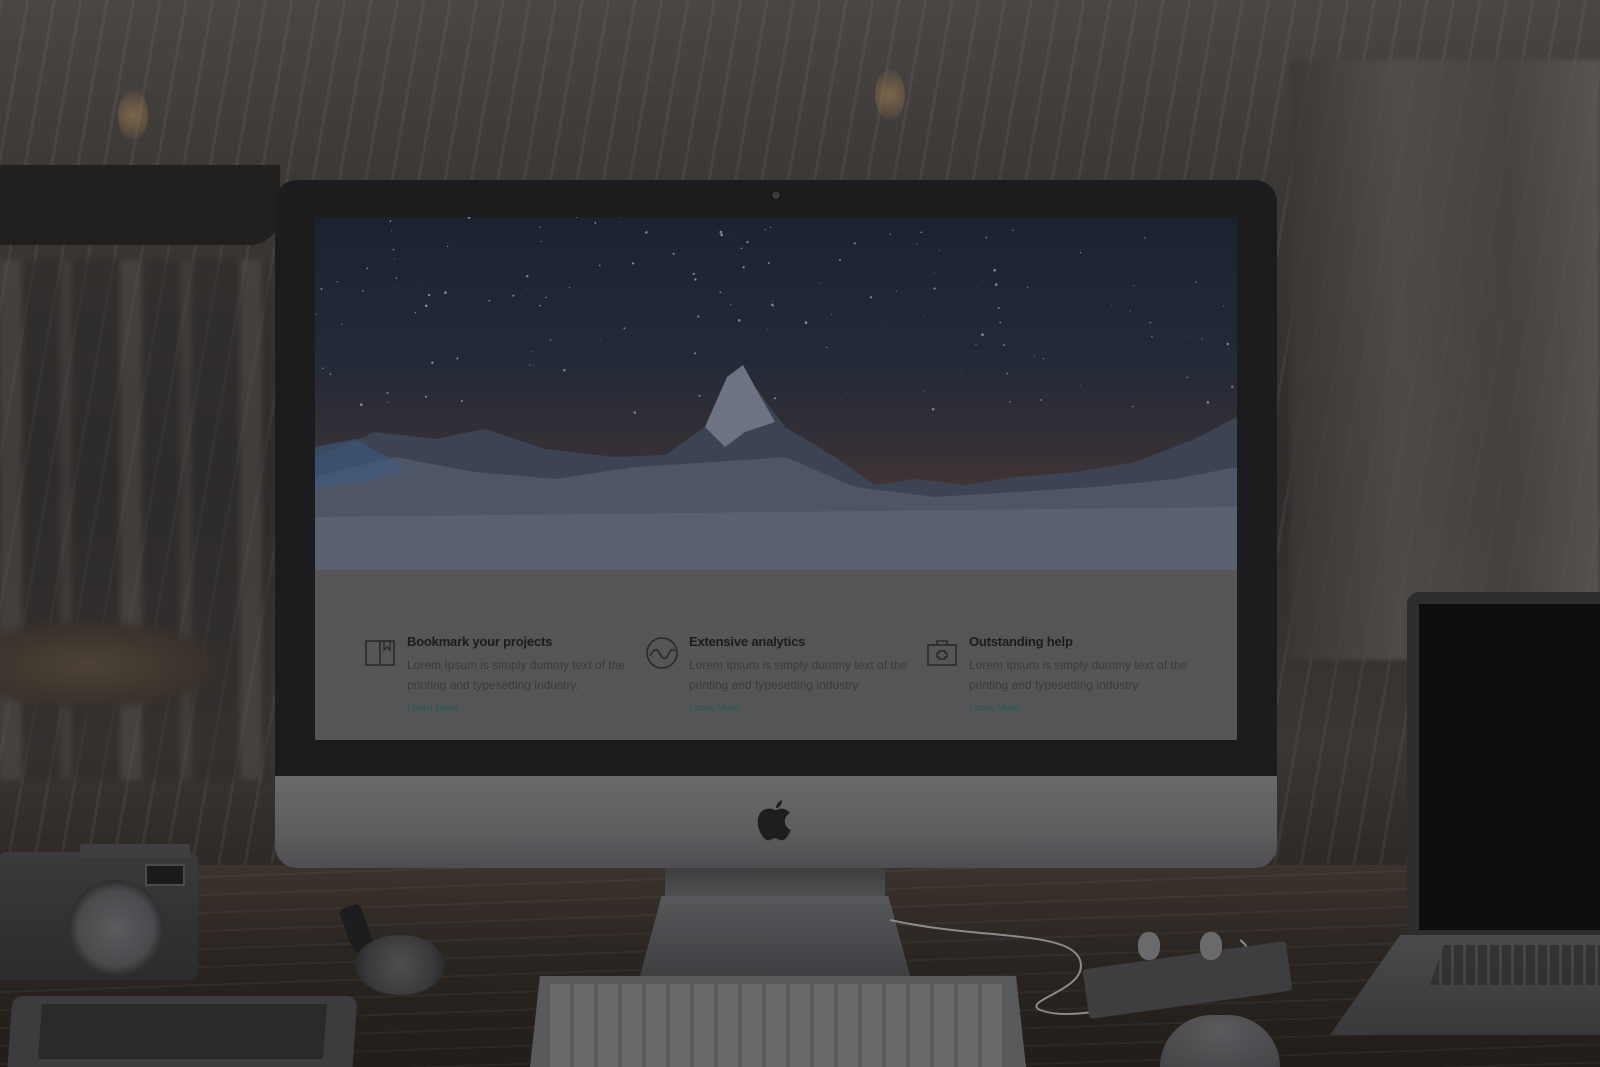 This screenshot has height=1067, width=1600. I want to click on bookmark-book-icon, so click(380, 653).